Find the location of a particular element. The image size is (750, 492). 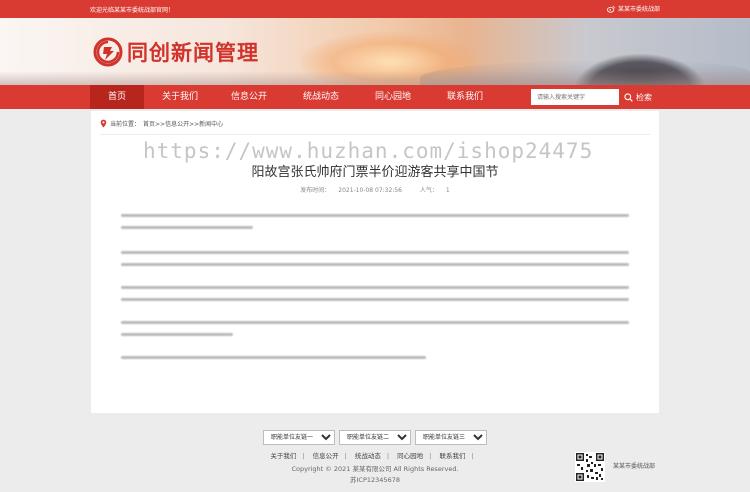

views-label: 人气： is located at coordinates (428, 190).